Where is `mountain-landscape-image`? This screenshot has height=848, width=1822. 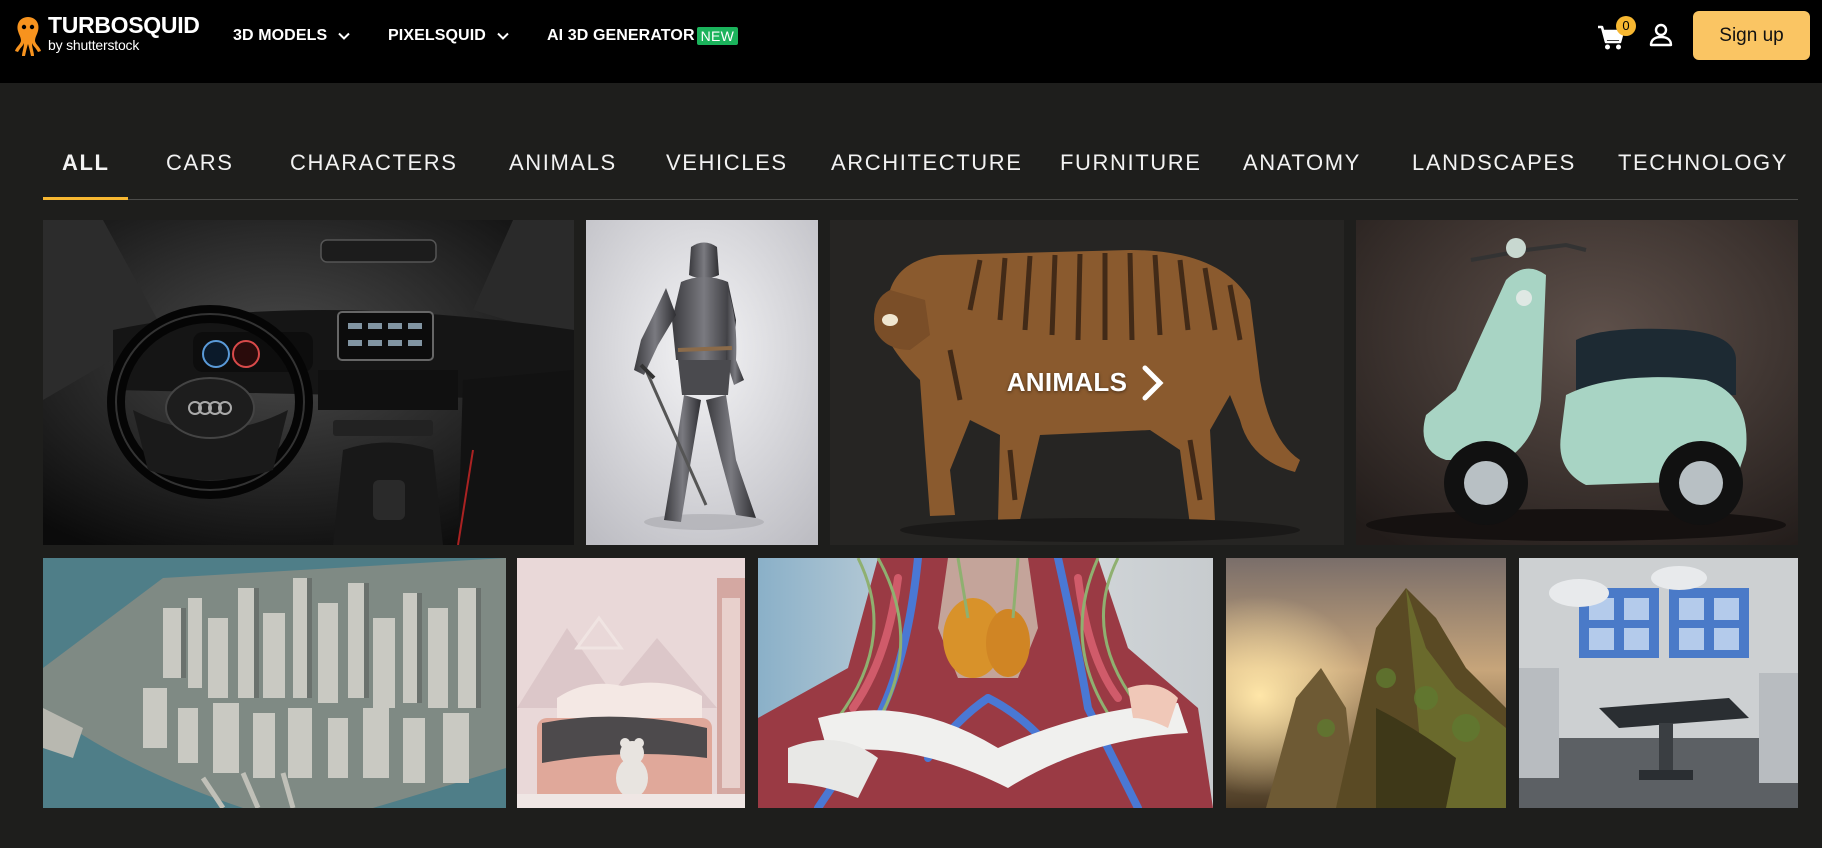 mountain-landscape-image is located at coordinates (1366, 683).